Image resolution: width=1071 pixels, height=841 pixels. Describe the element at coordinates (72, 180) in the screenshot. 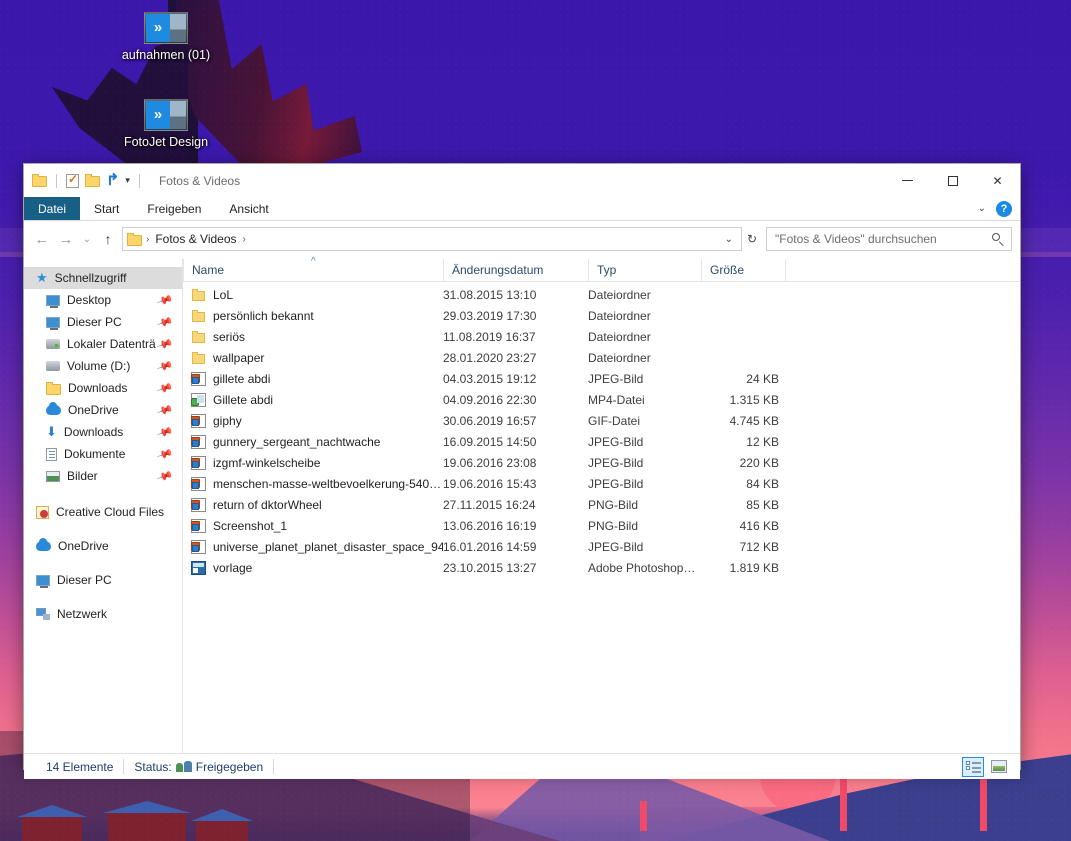

I see `properties-icon` at that location.